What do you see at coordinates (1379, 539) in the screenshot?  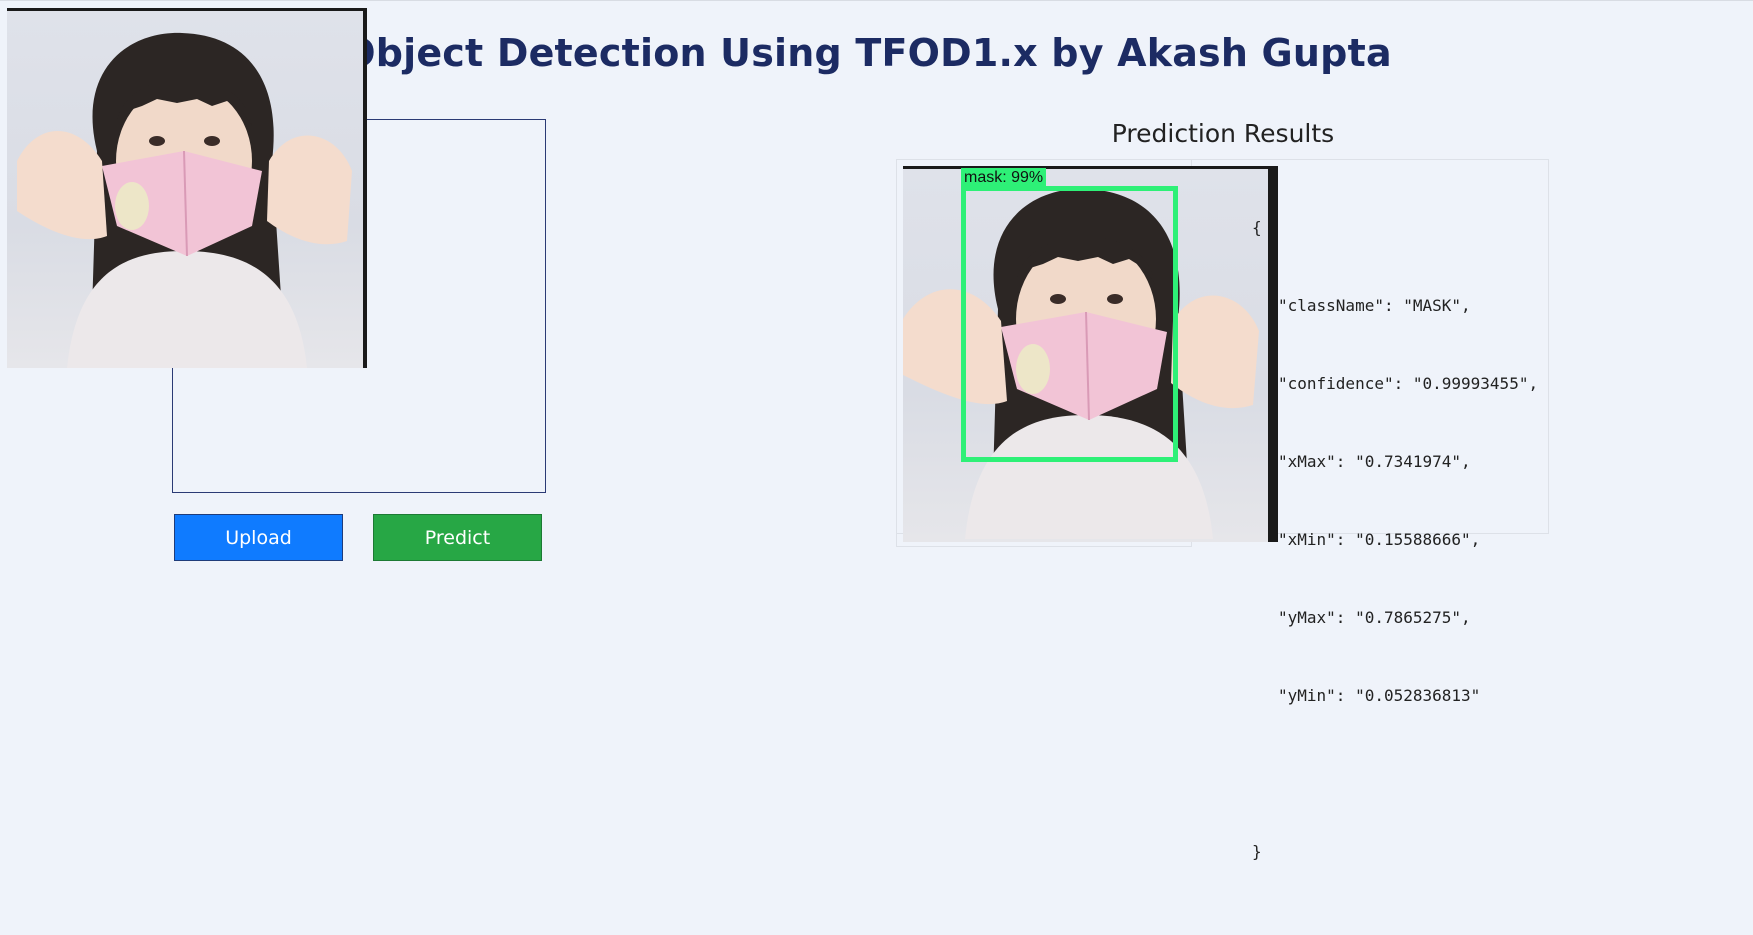 I see `json-line: "xMin": "0.15588666",` at bounding box center [1379, 539].